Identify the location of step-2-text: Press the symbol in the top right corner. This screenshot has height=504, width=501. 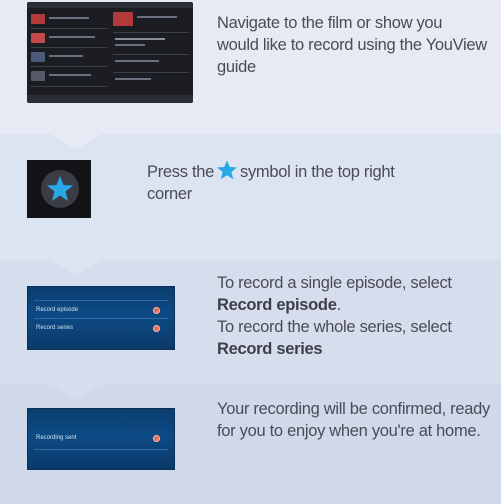
(277, 182).